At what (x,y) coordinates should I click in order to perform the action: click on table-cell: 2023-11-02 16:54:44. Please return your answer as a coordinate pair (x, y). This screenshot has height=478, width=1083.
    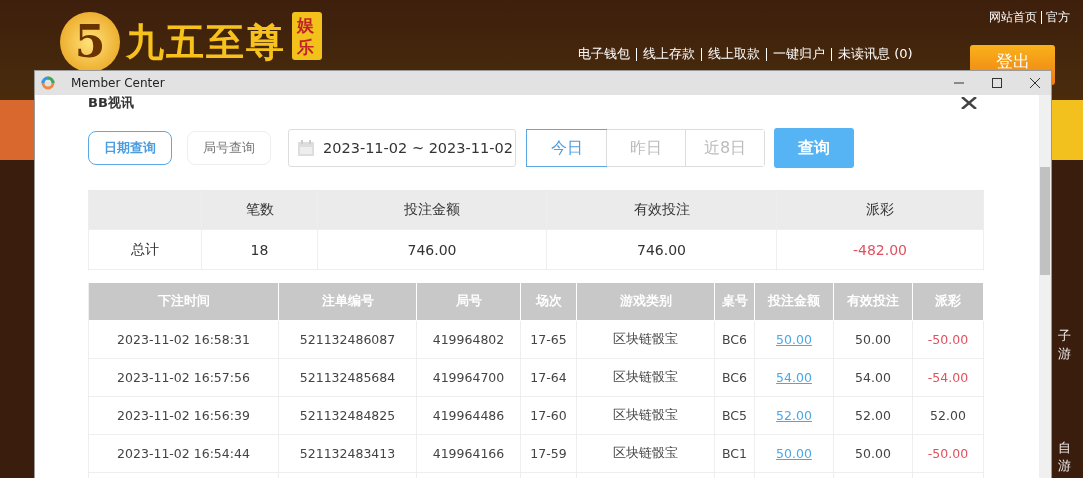
    Looking at the image, I should click on (183, 454).